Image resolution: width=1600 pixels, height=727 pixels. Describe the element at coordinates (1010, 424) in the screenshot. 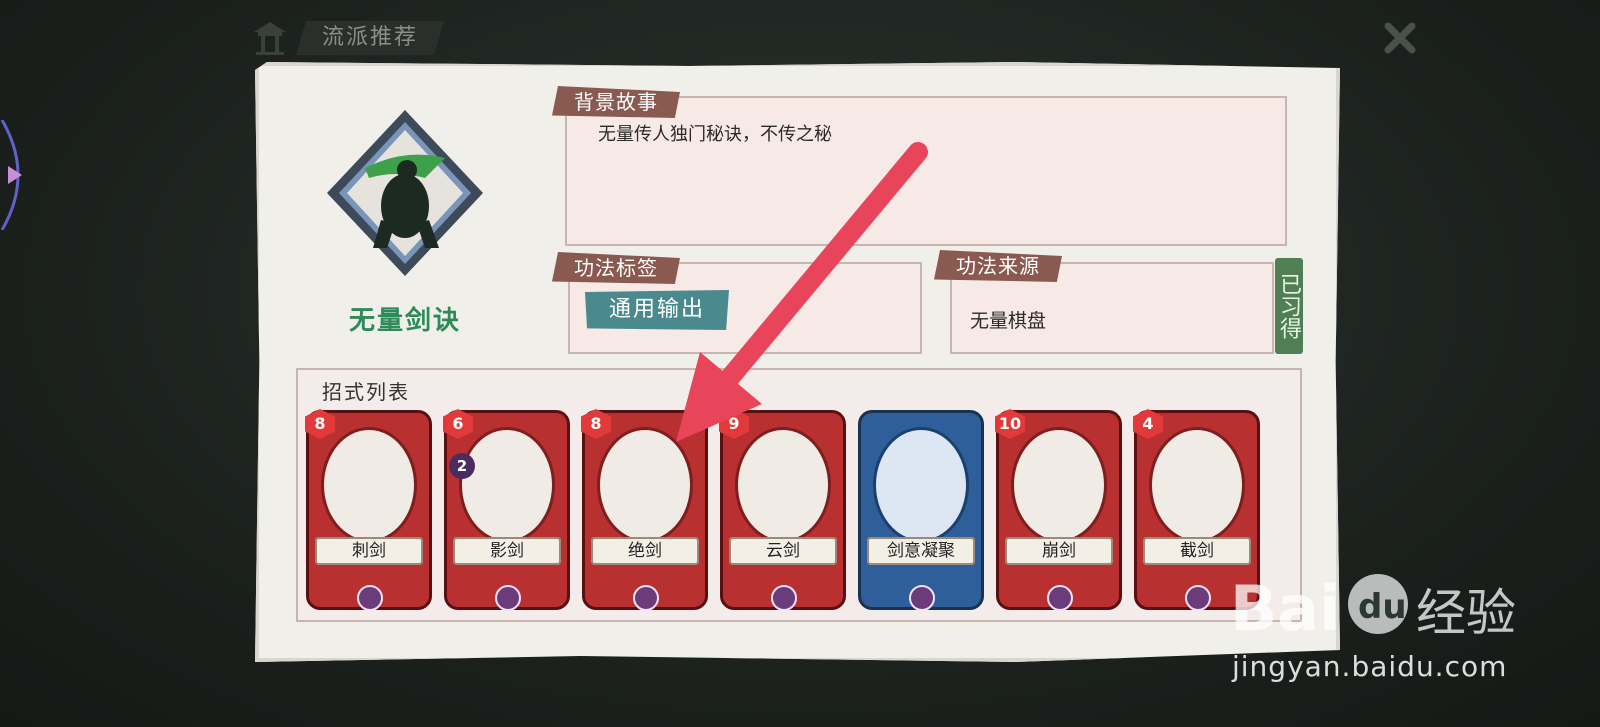

I see `cost-badge: 10` at that location.